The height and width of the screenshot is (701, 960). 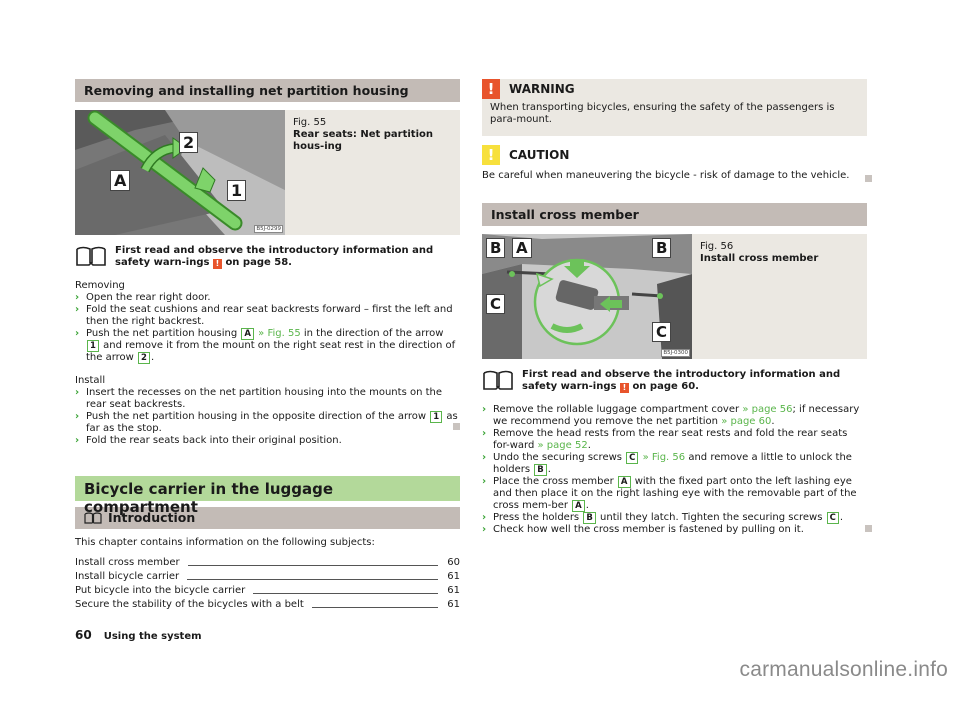 I want to click on toc-entry: Put bicycle into the bicycle carrier 61, so click(x=267, y=590).